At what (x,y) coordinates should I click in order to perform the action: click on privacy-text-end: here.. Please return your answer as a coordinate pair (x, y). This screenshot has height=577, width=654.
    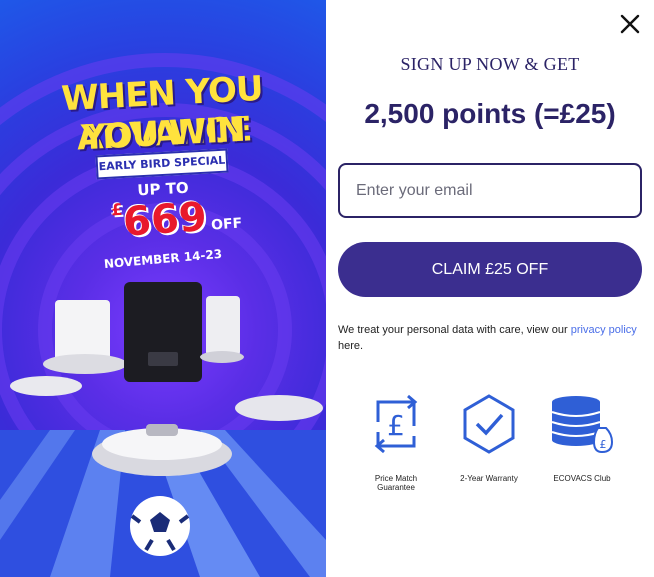
    Looking at the image, I should click on (351, 346).